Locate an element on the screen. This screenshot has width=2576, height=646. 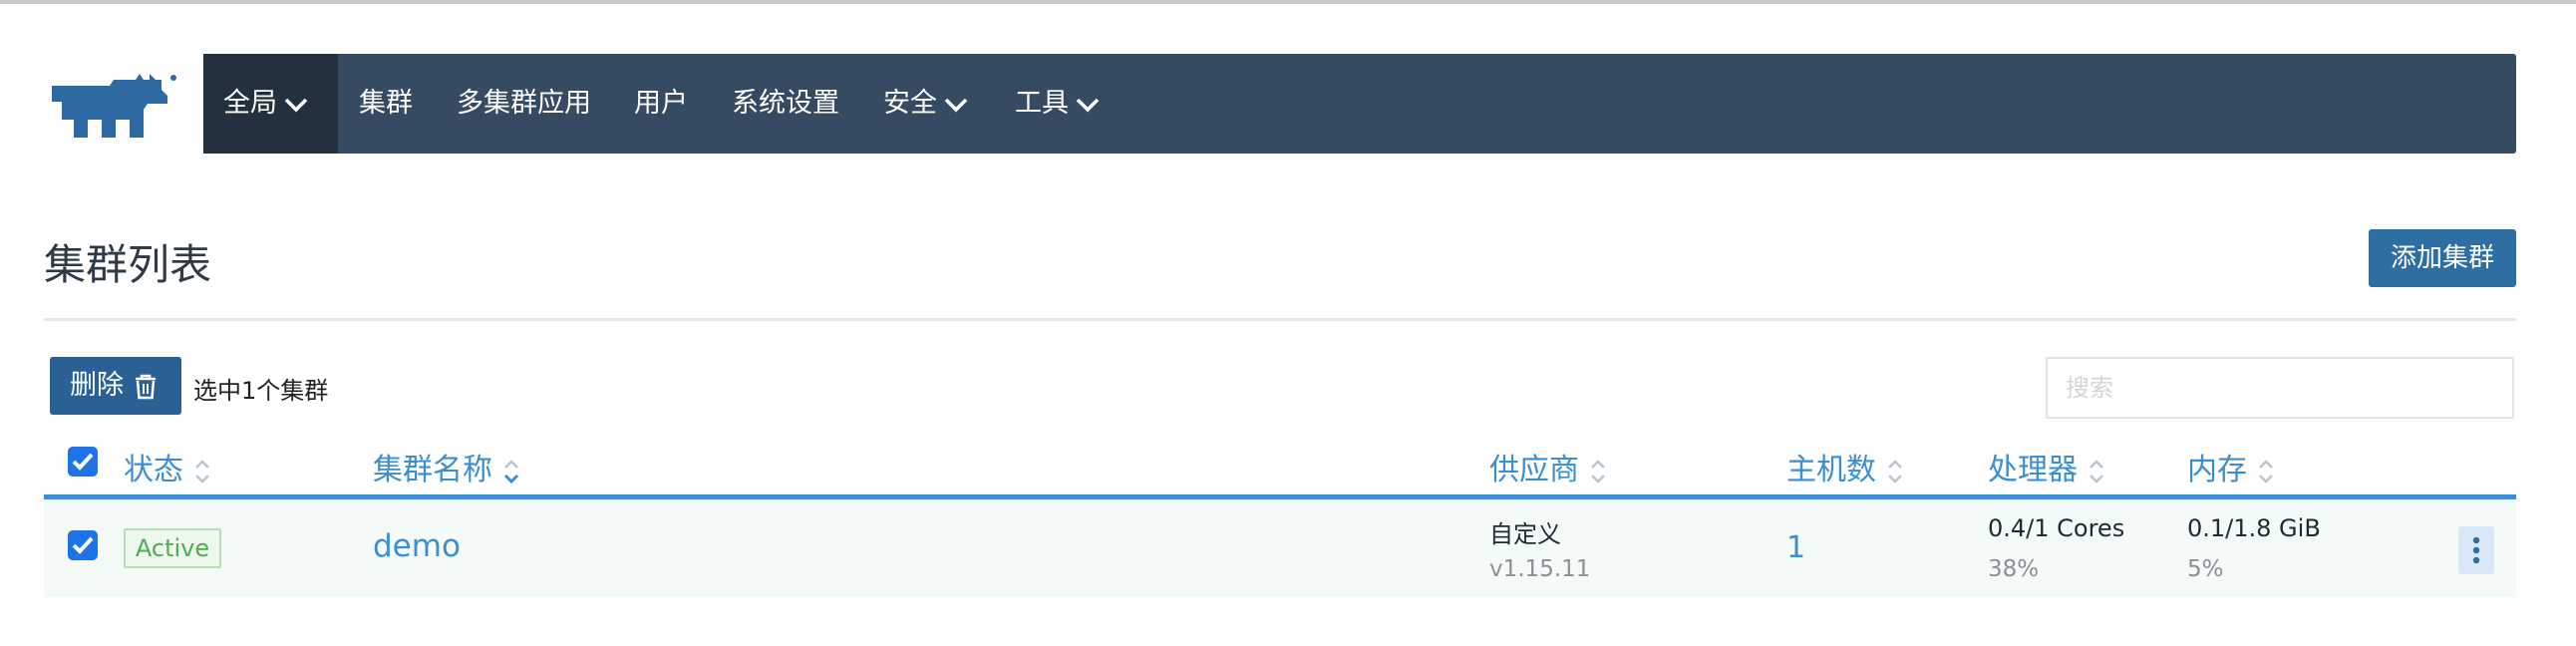
delete-button: 删除 is located at coordinates (115, 386).